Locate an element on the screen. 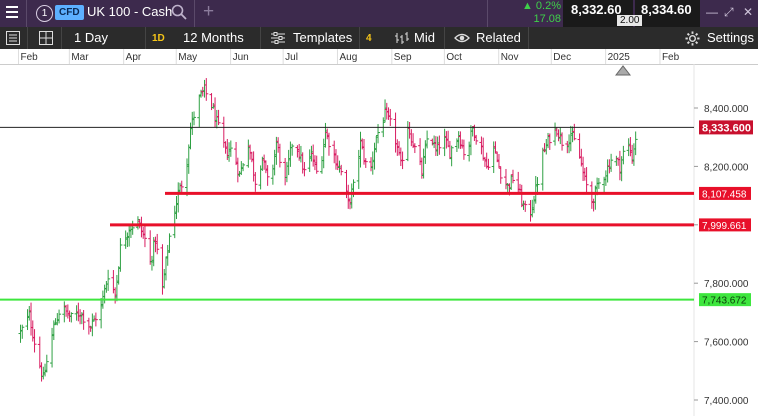  x-tick-label: Dec is located at coordinates (562, 57).